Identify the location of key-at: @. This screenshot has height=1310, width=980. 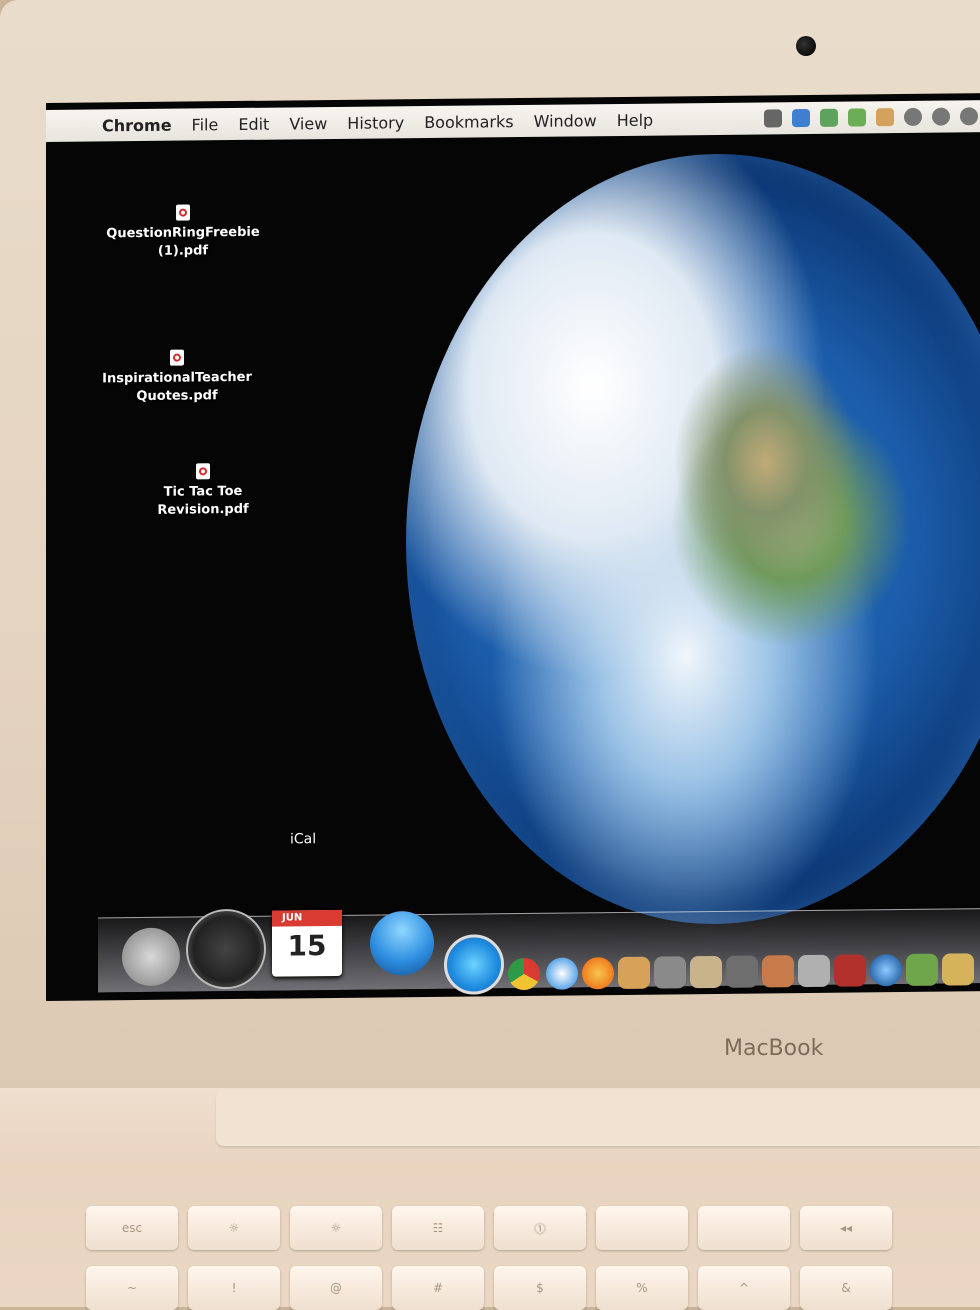
(336, 1288).